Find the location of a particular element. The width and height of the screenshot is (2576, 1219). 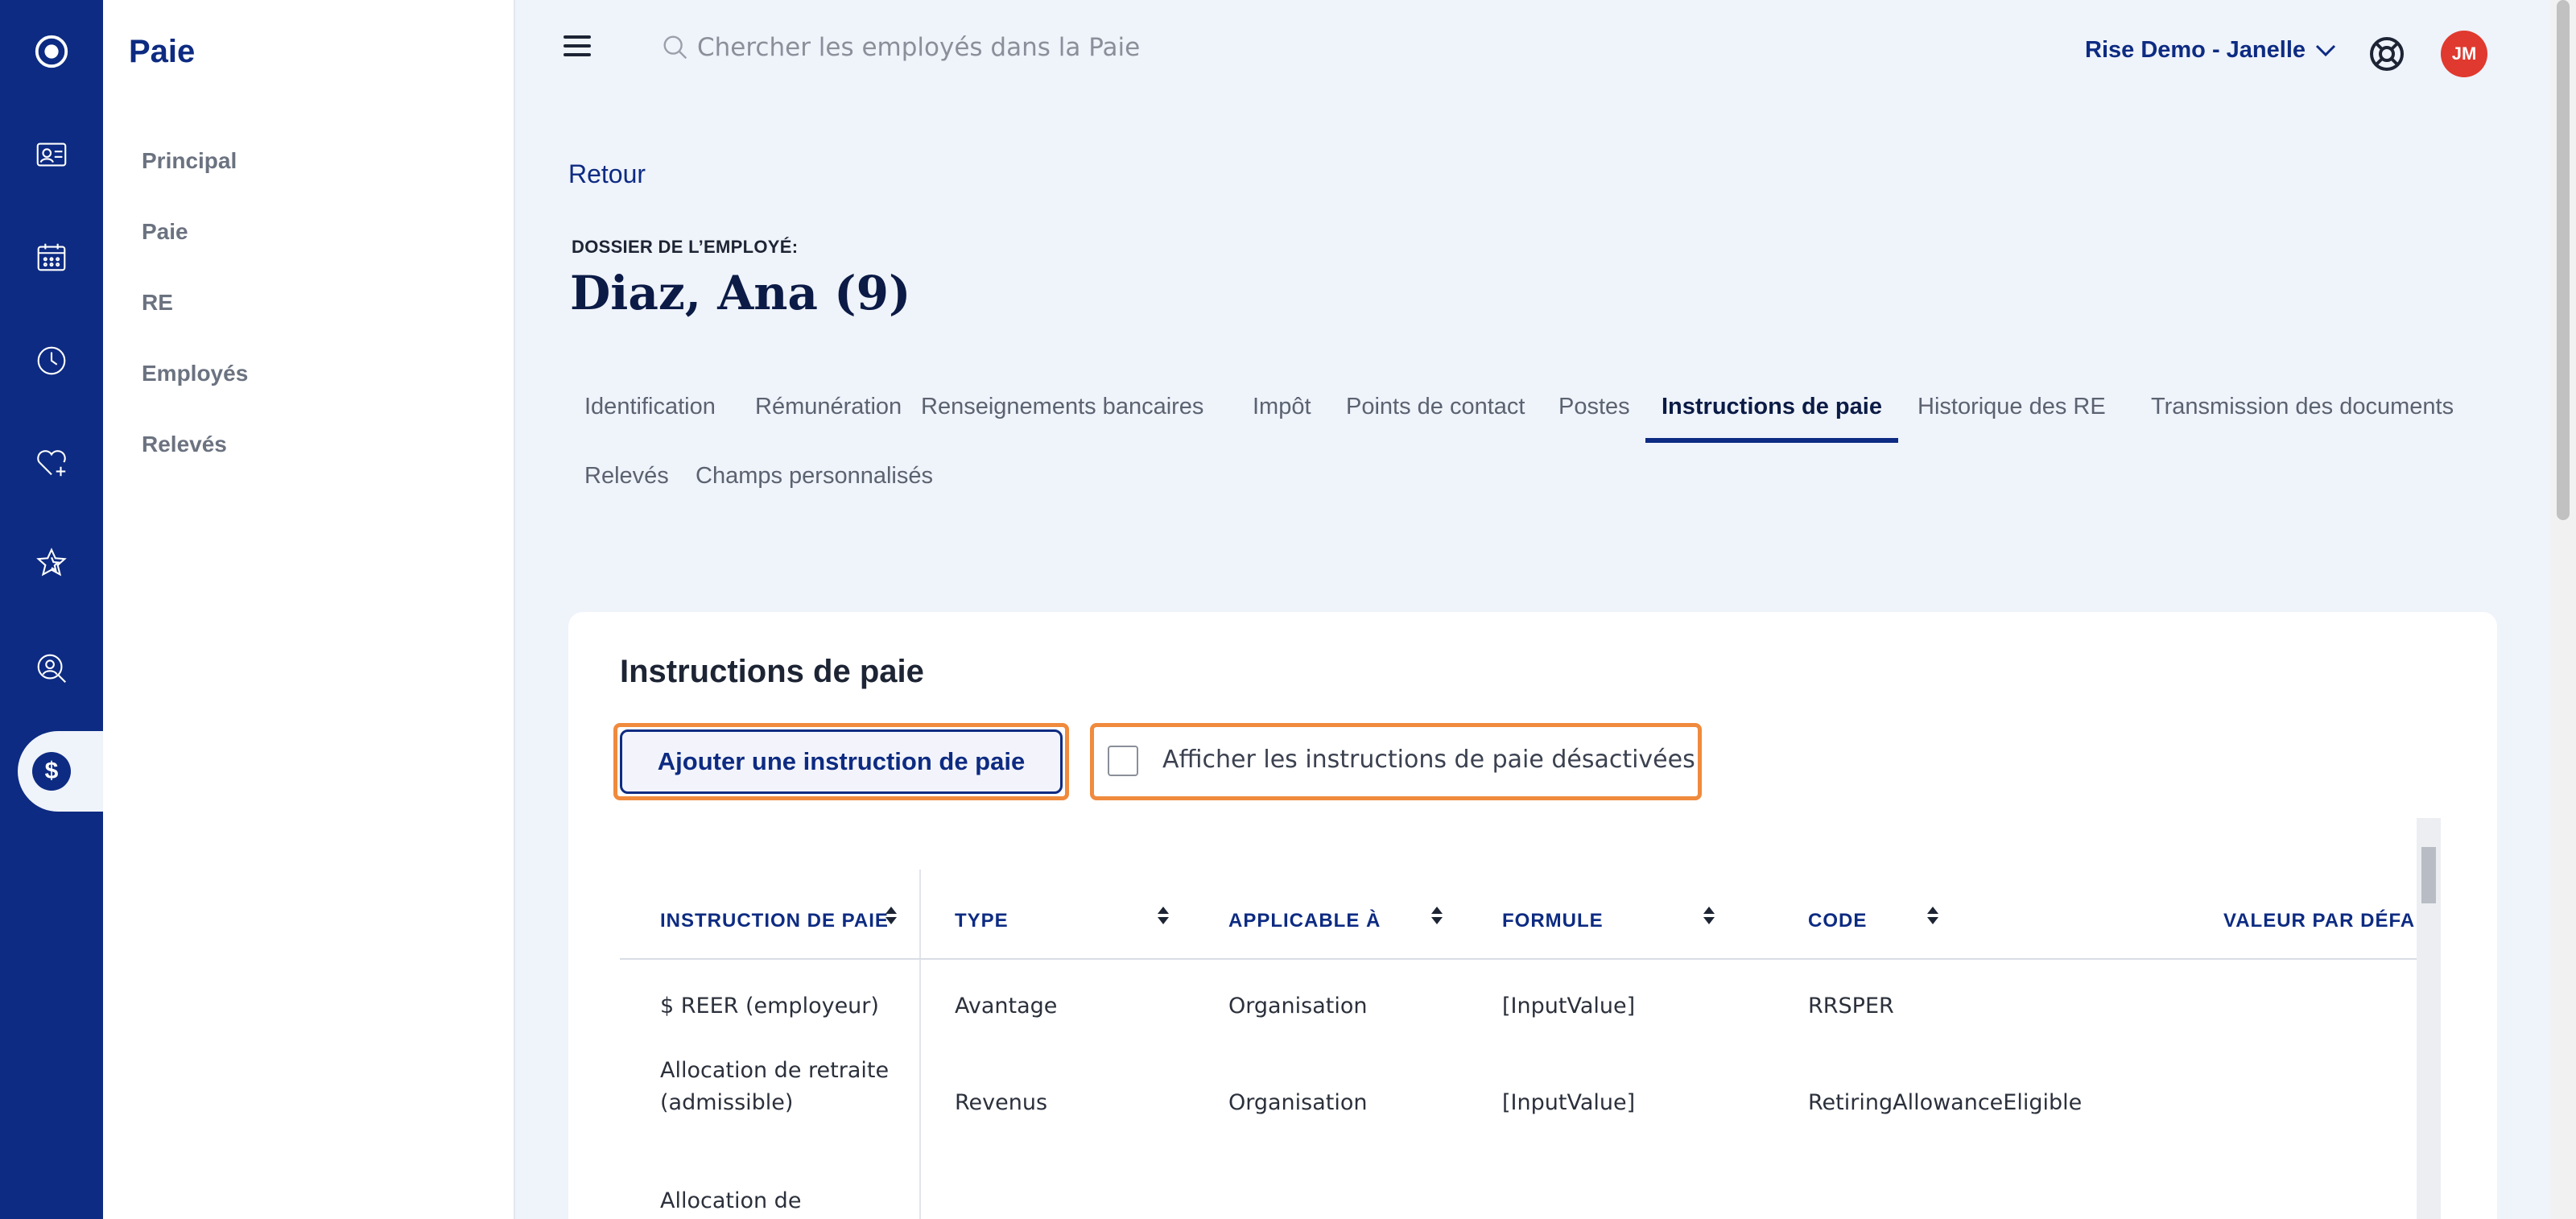

employee-card-icon is located at coordinates (51, 154).